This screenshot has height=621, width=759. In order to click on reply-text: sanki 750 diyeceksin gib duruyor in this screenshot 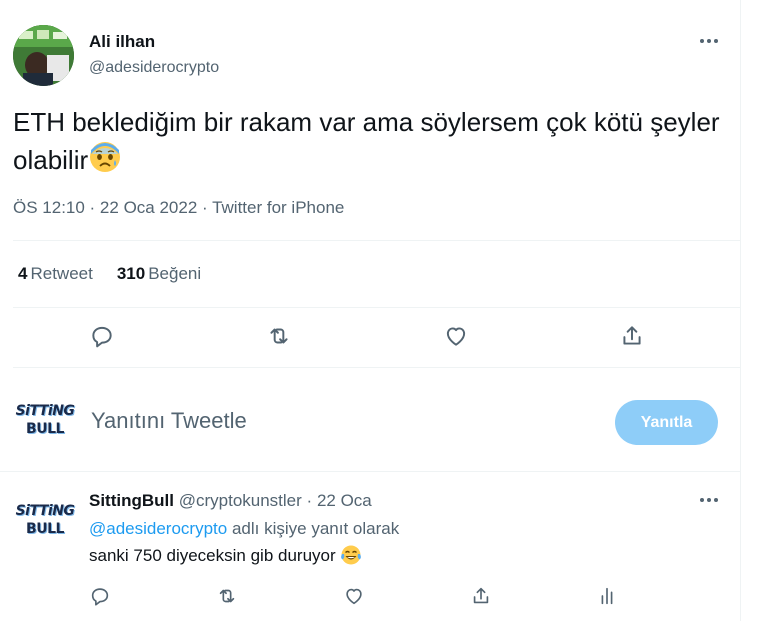, I will do `click(225, 558)`.